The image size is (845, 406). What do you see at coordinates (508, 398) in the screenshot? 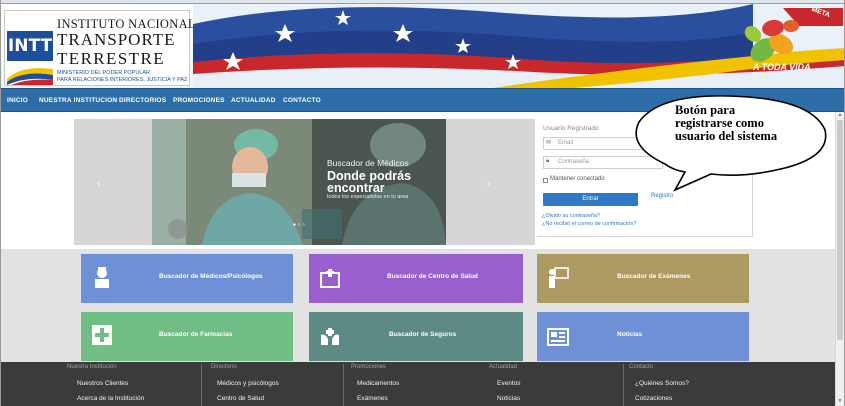
I see `footer-link-noticias: Noticias` at bounding box center [508, 398].